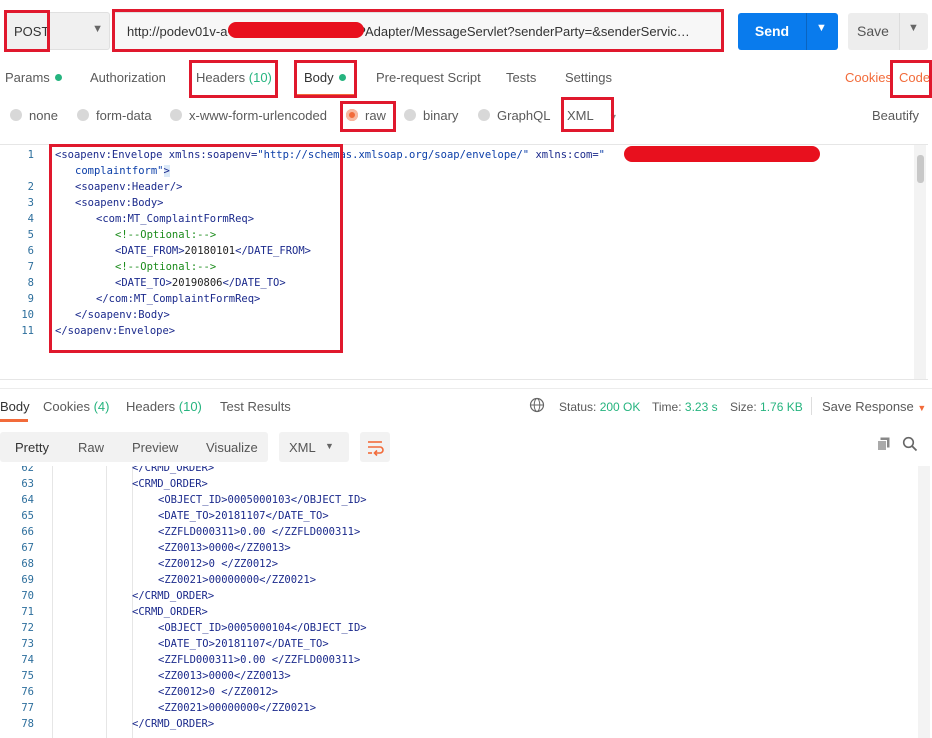 This screenshot has width=932, height=738. I want to click on tab-authorization-label: Authorization, so click(128, 77).